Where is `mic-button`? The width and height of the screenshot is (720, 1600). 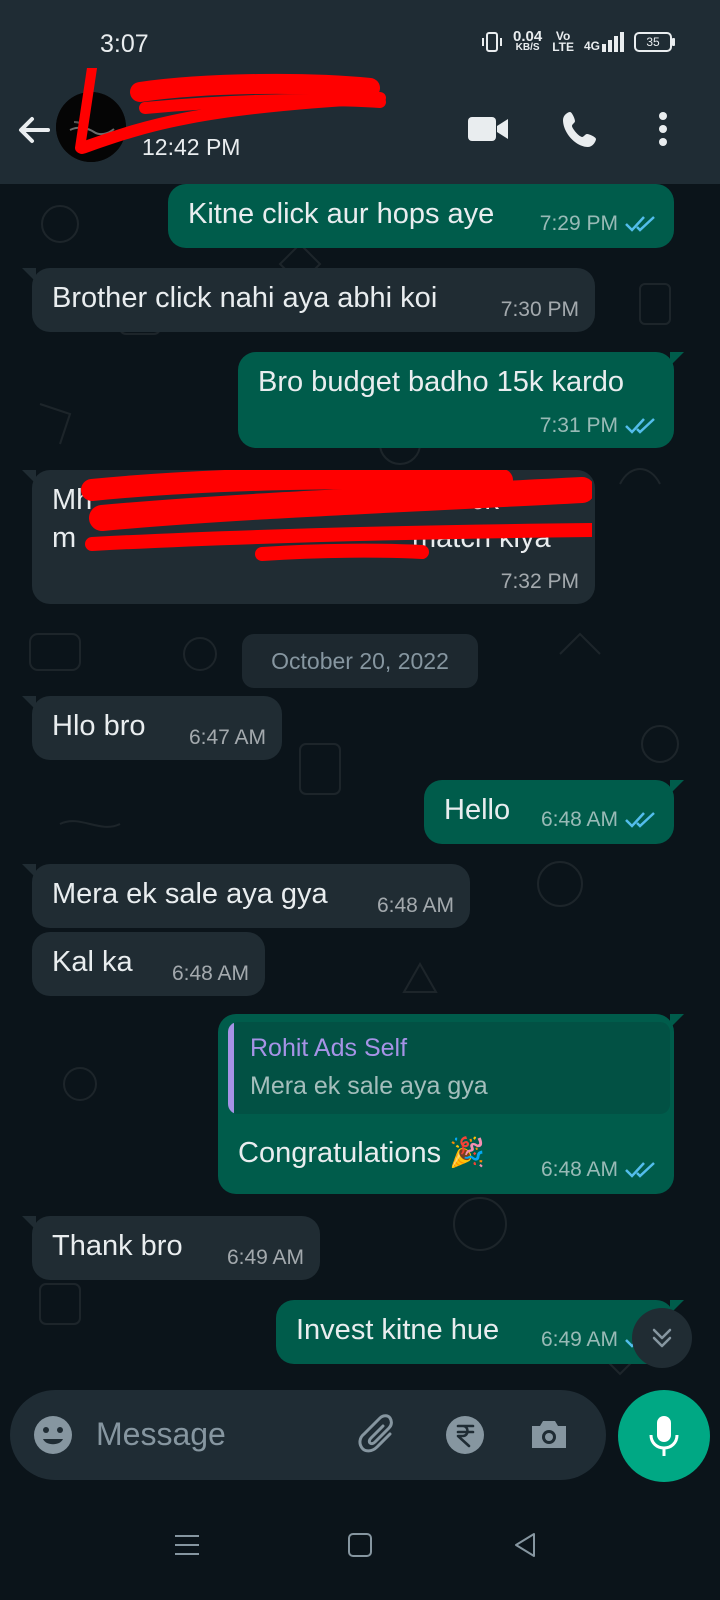
mic-button is located at coordinates (664, 1436).